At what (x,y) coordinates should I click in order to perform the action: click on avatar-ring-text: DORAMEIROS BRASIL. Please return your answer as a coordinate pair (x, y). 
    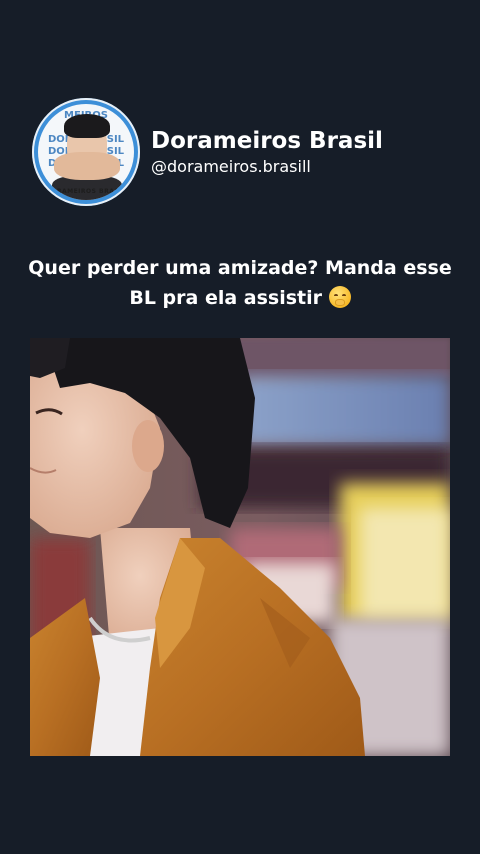
    Looking at the image, I should click on (86, 191).